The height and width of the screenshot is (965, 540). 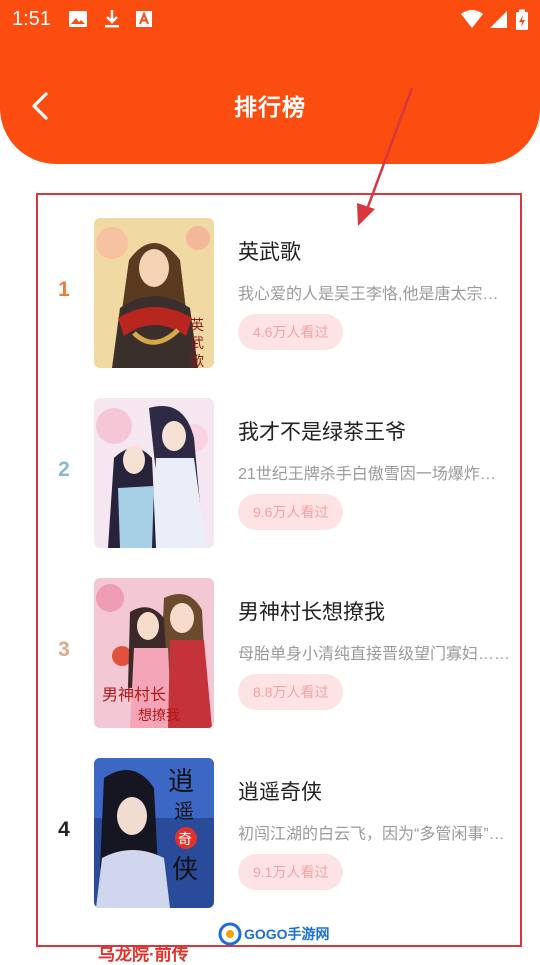 I want to click on battery-charging-icon, so click(x=522, y=19).